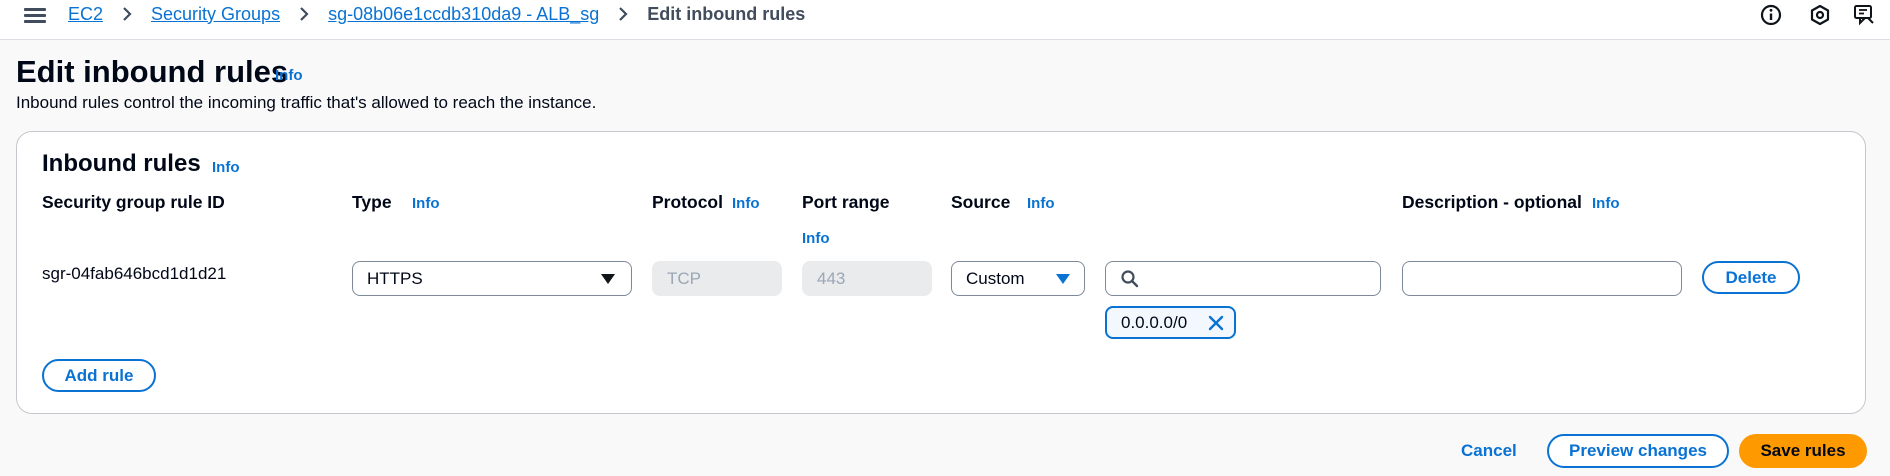 The height and width of the screenshot is (476, 1890). I want to click on inbound-rules-heading: Inbound rules, so click(121, 163).